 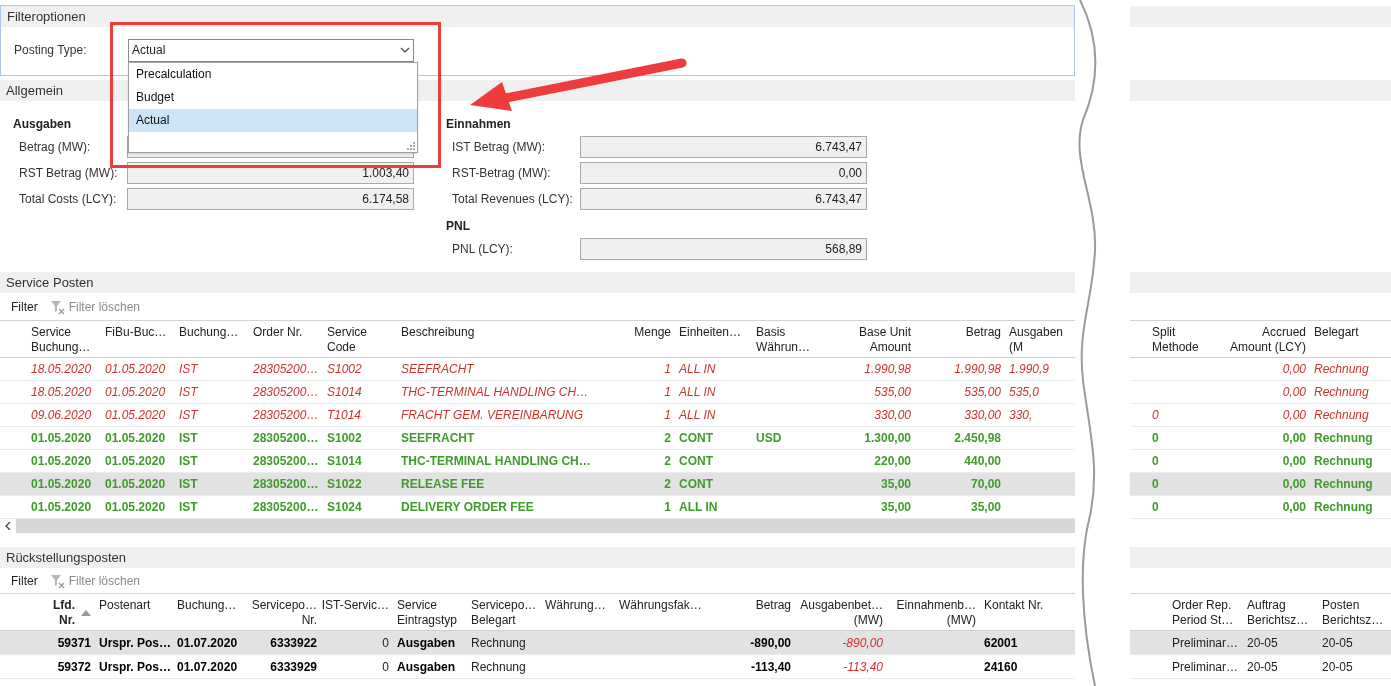 I want to click on field-label: Total Revenues (LCY):, so click(x=513, y=199).